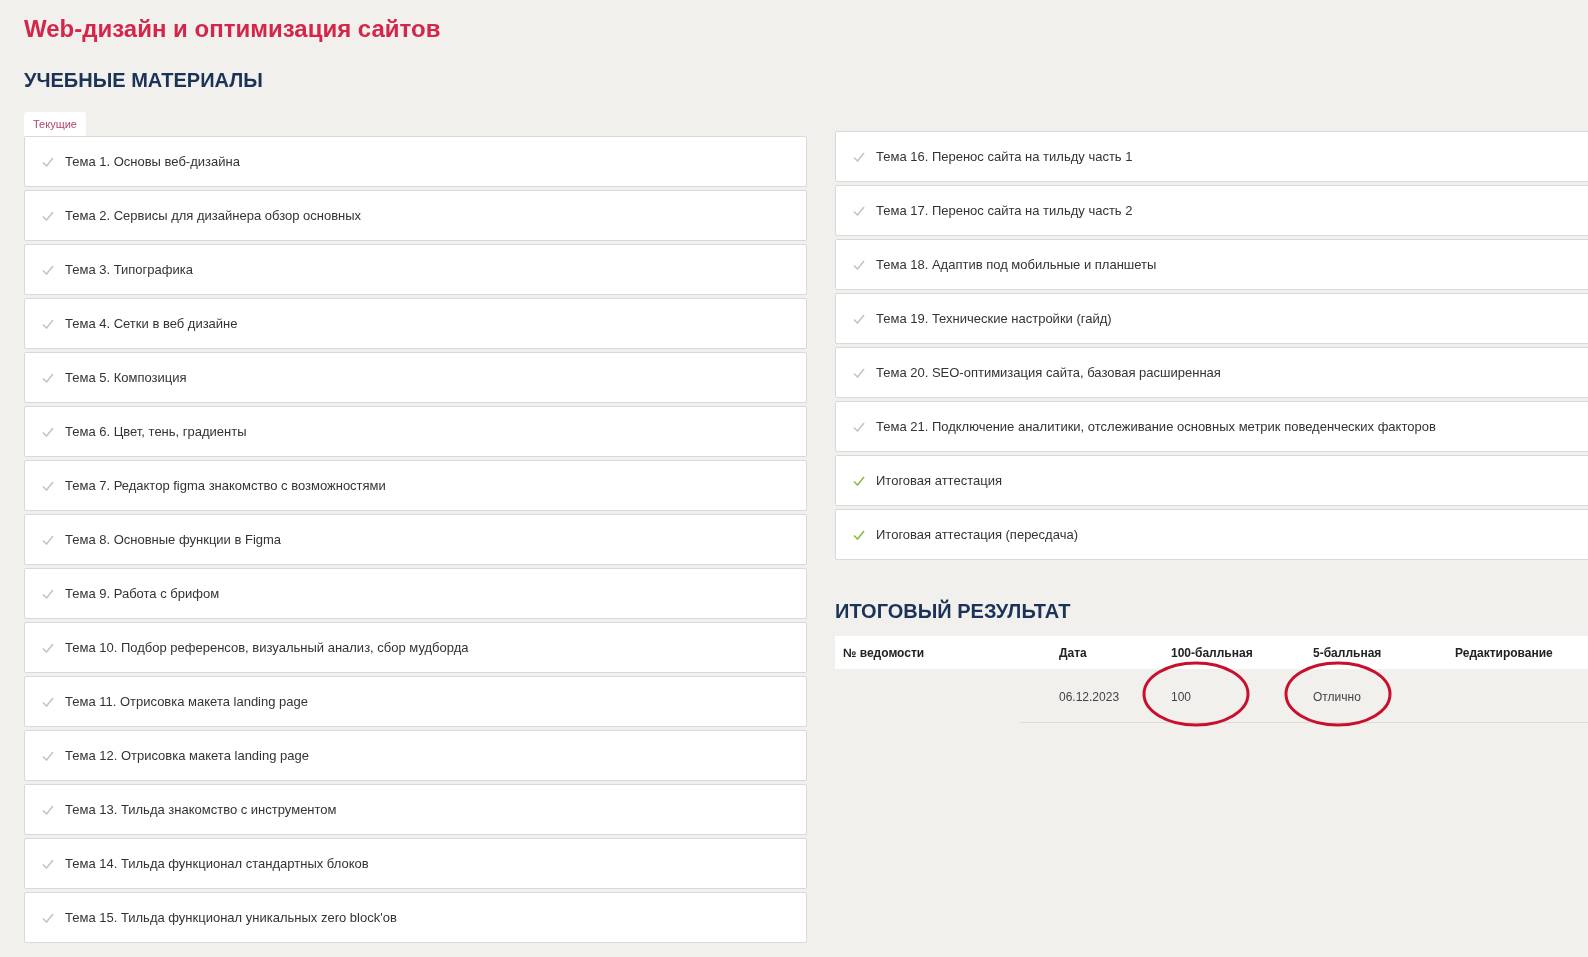  I want to click on column-header: Дата, so click(1073, 653).